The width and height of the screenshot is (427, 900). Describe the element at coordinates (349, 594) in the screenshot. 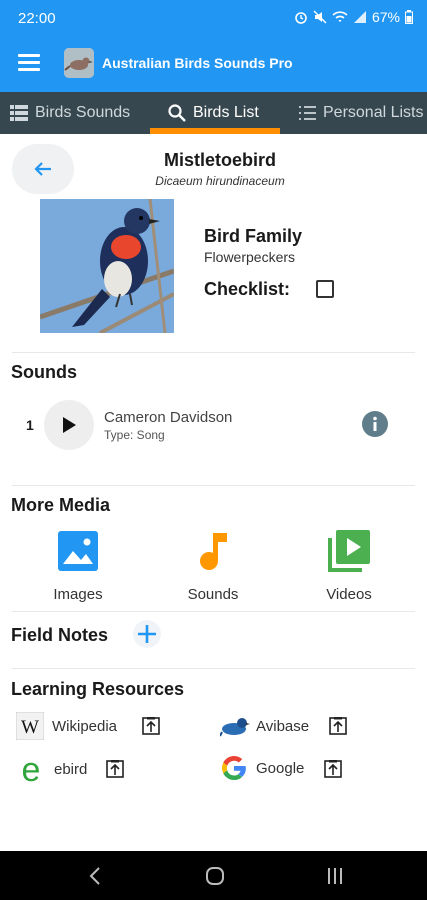

I see `media-label: Videos` at that location.